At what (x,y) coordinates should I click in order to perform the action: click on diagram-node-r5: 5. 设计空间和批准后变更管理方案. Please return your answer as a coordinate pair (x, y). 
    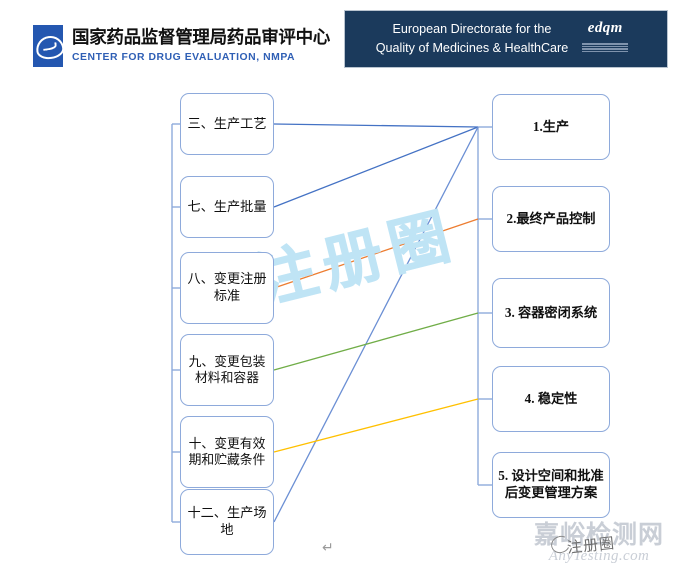
    Looking at the image, I should click on (551, 485).